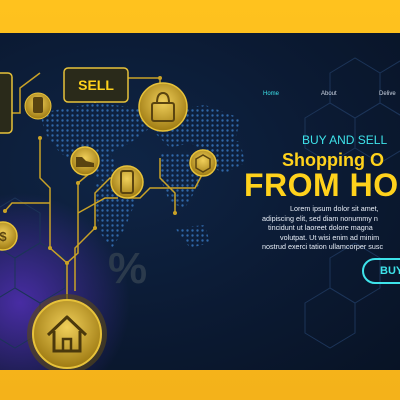  I want to click on percent-symbol: %, so click(127, 268).